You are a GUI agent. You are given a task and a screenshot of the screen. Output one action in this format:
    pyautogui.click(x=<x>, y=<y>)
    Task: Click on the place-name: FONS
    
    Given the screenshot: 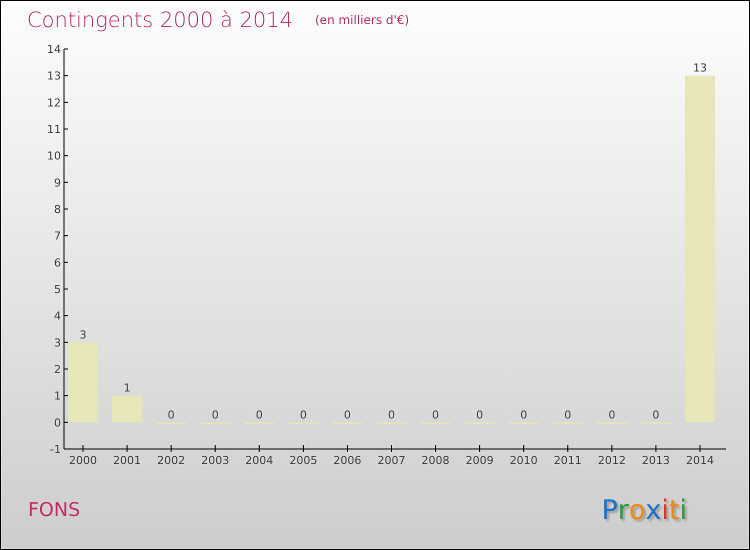 What is the action you would take?
    pyautogui.click(x=54, y=510)
    